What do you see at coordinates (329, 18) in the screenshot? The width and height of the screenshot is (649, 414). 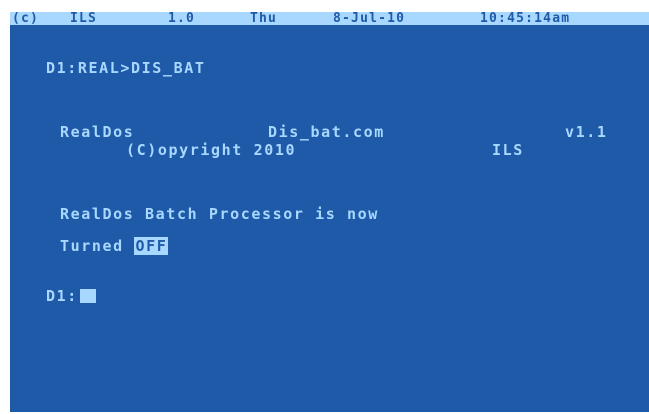 I see `status-bar: (c) ILS 1.0 Thu 8-Jul-10 10:45:14am` at bounding box center [329, 18].